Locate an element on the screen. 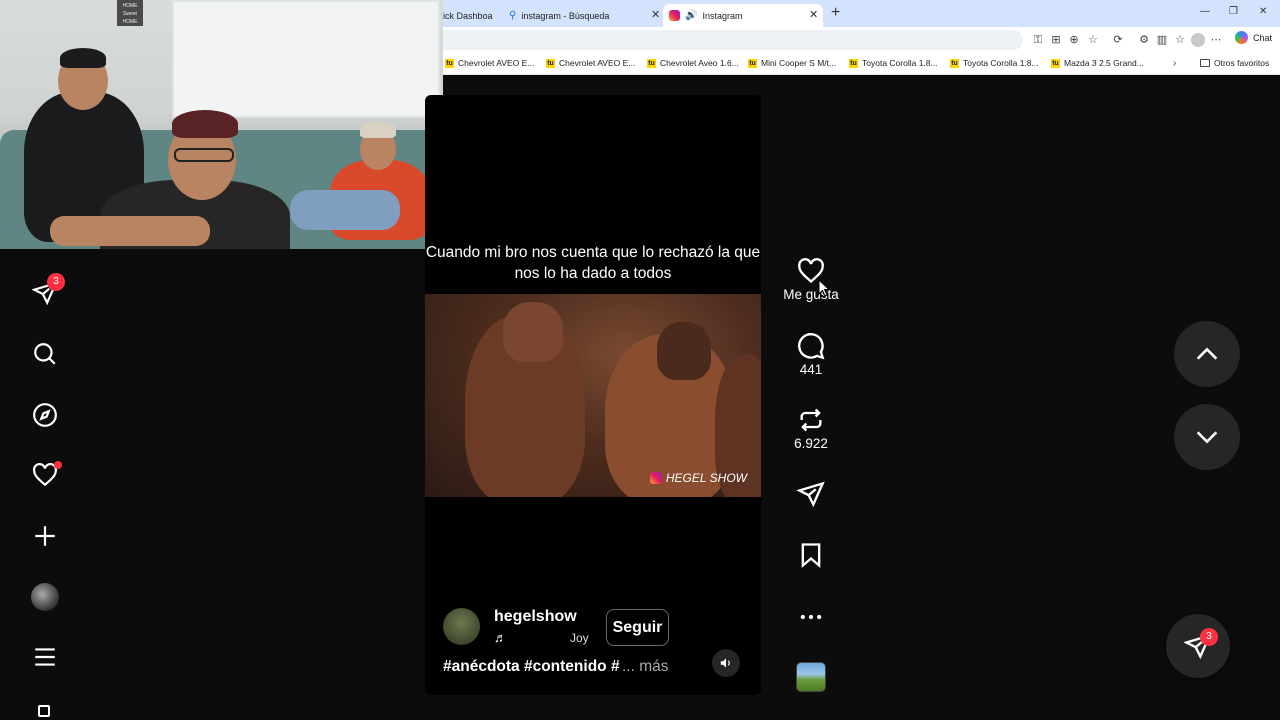  speaker-icon is located at coordinates (725, 663).